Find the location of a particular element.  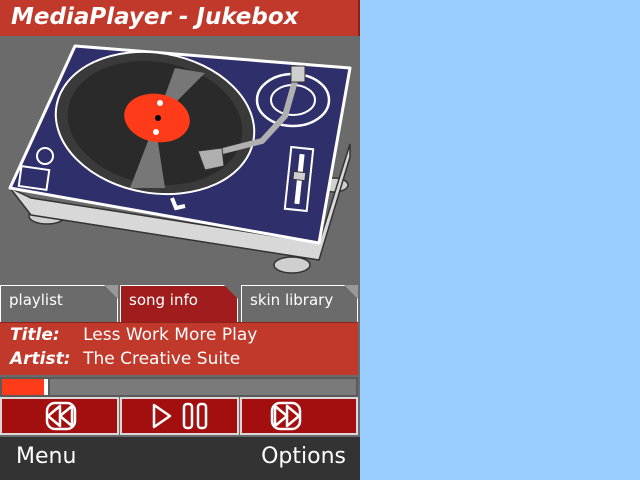

progress-bar is located at coordinates (179, 387).